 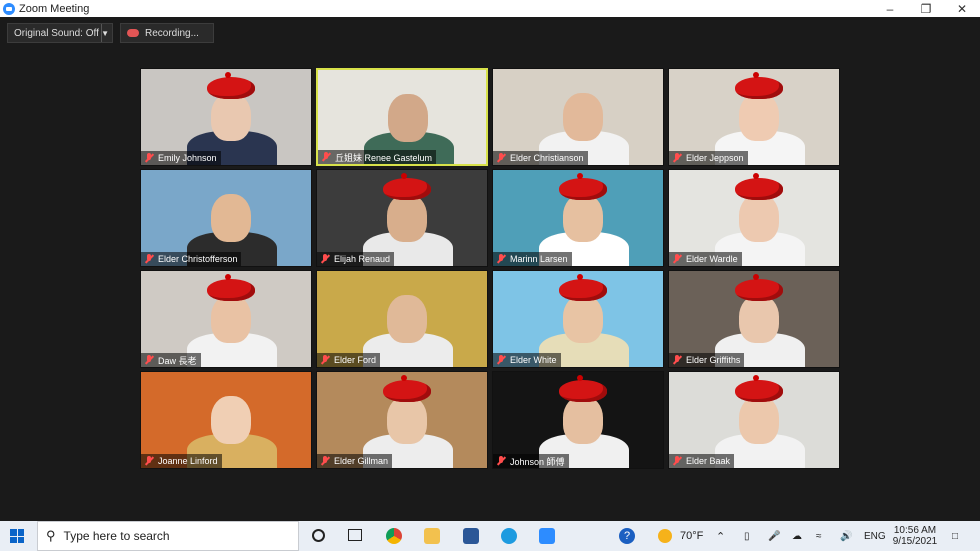 What do you see at coordinates (547, 158) in the screenshot?
I see `participant-name: Elder Christianson` at bounding box center [547, 158].